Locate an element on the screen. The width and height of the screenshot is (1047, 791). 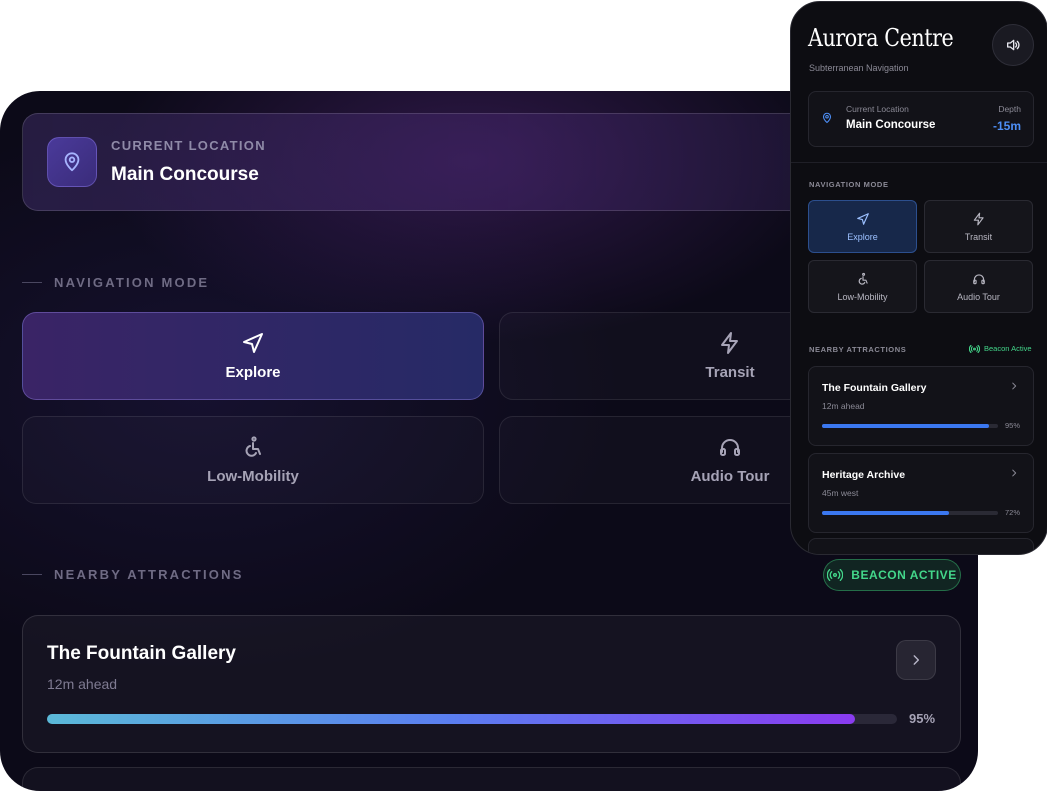
current-location-card: CURRENT LOCATION Main Concourse is located at coordinates (473, 162).